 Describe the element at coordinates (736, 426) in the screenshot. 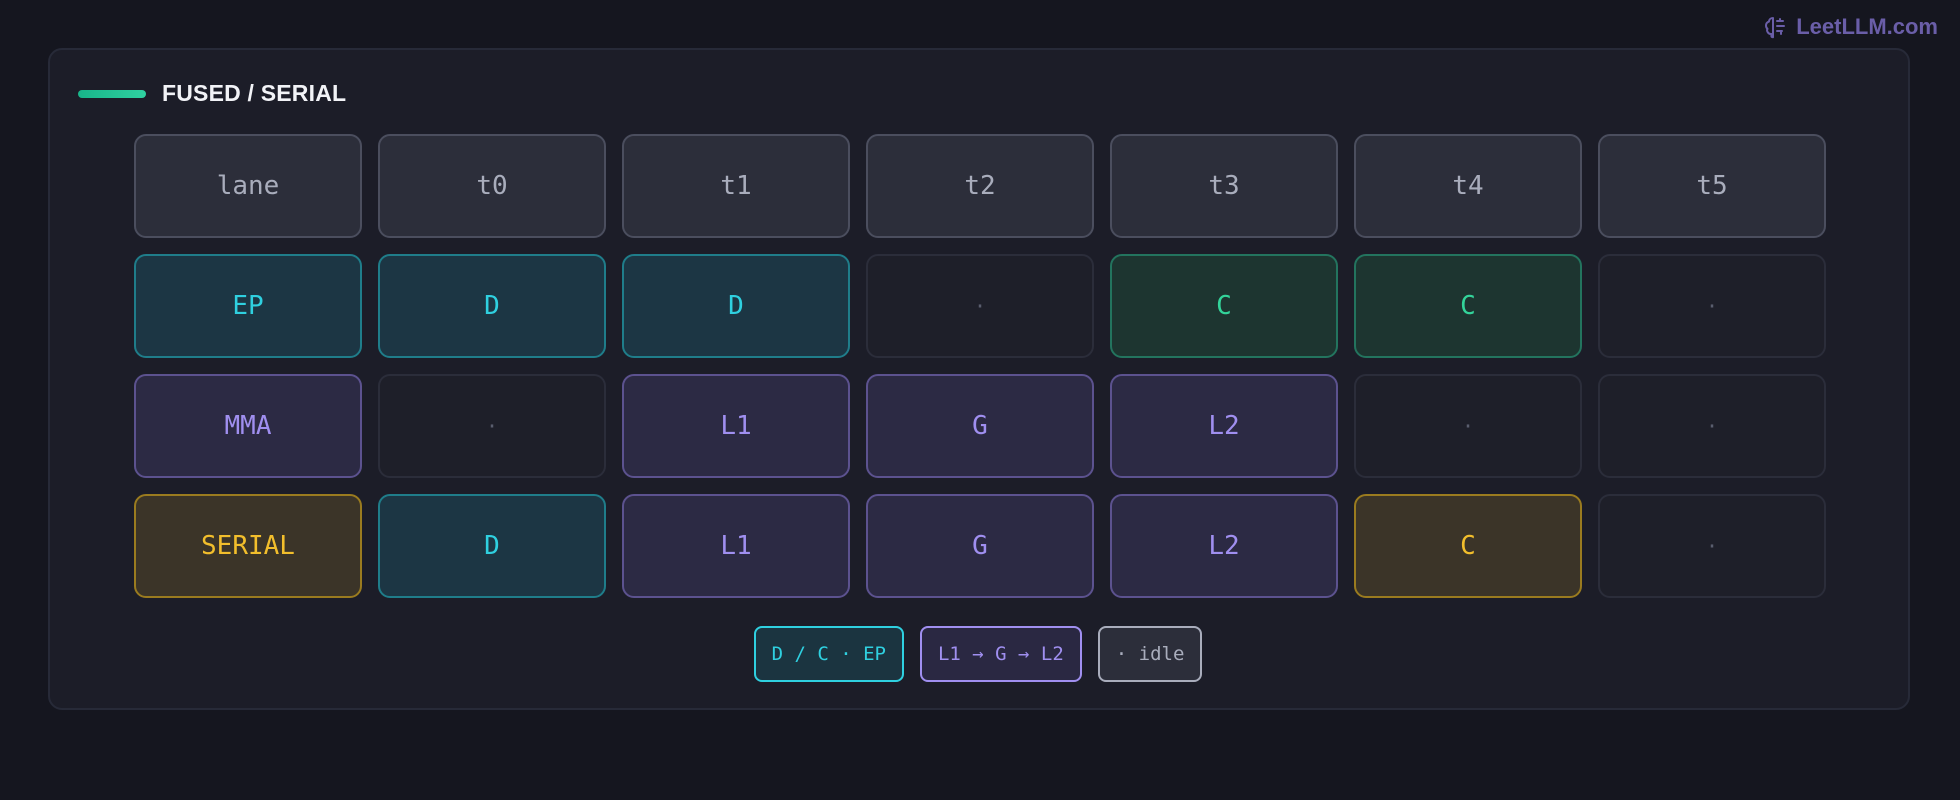

I see `mma-cell-t1: L1` at that location.